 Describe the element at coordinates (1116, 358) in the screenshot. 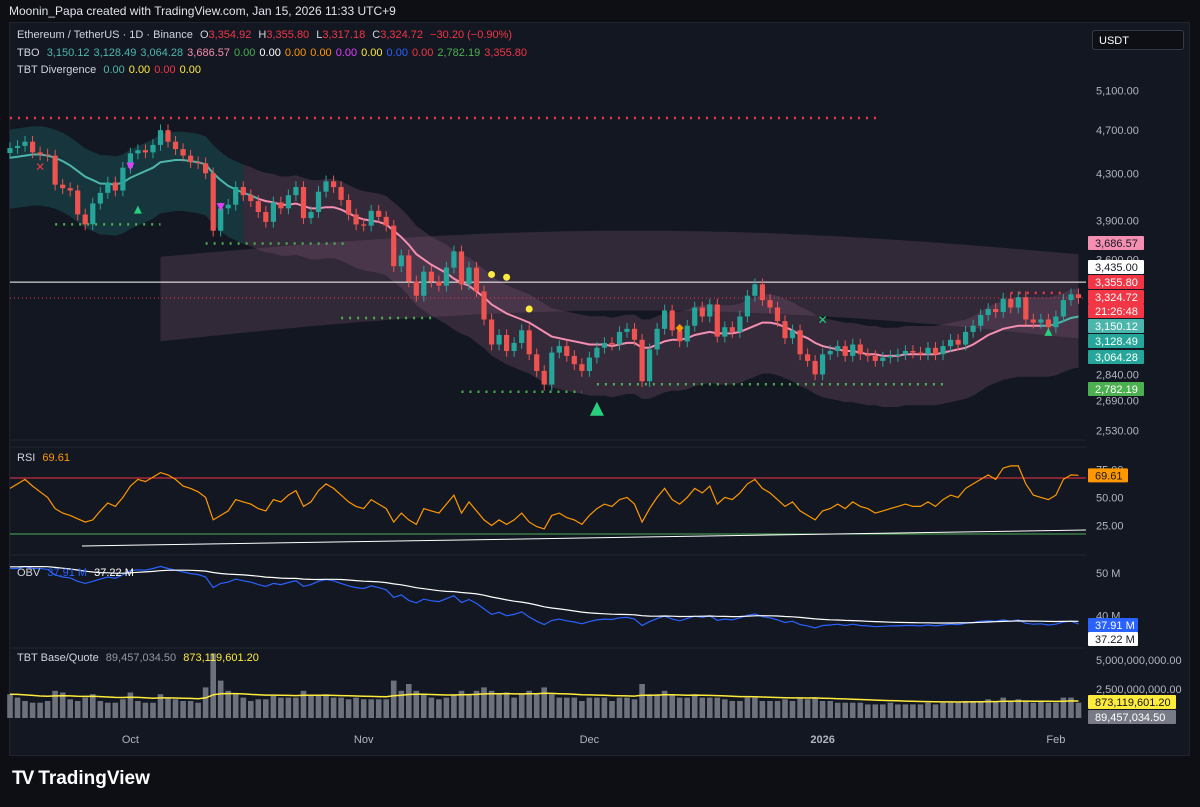

I see `price-label-text: 3,064.28` at that location.